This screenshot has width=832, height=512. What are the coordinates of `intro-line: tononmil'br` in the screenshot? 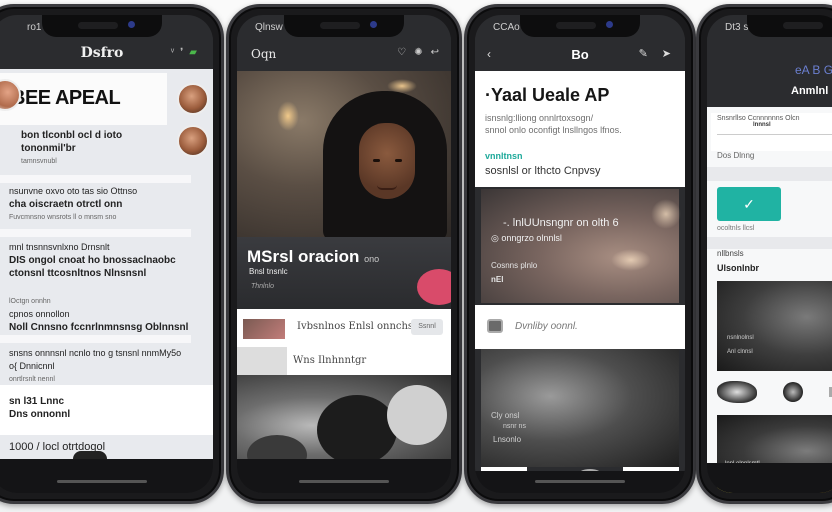 It's located at (48, 148).